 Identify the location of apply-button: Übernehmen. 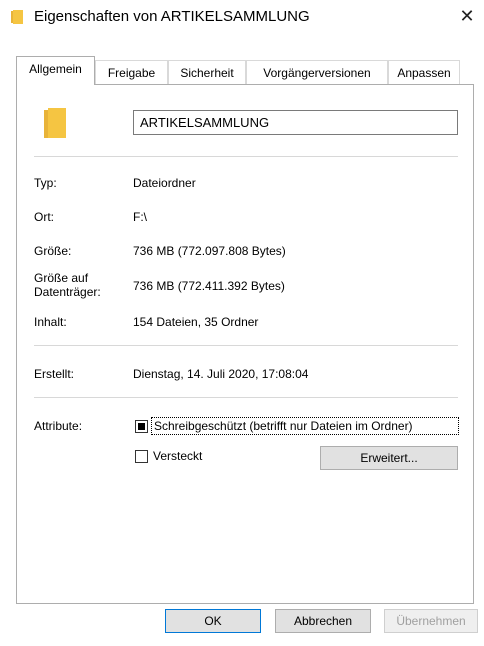
(431, 621).